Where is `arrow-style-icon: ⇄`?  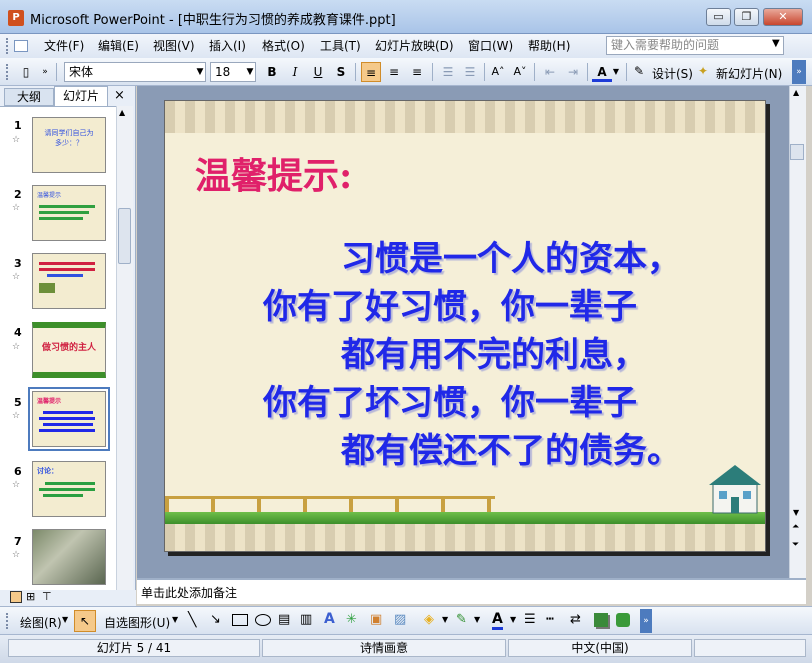
arrow-style-icon: ⇄ is located at coordinates (575, 619).